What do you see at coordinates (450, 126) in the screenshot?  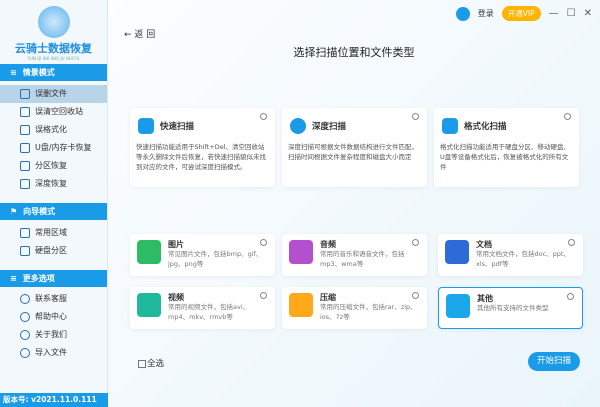 I see `format-disk-icon` at bounding box center [450, 126].